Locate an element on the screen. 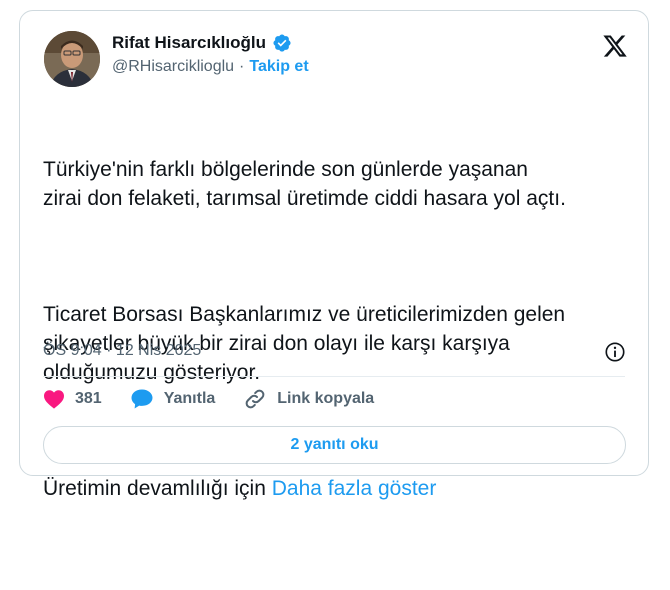  tweet-truncated-text: Üretimin devamlılığı için is located at coordinates (157, 488).